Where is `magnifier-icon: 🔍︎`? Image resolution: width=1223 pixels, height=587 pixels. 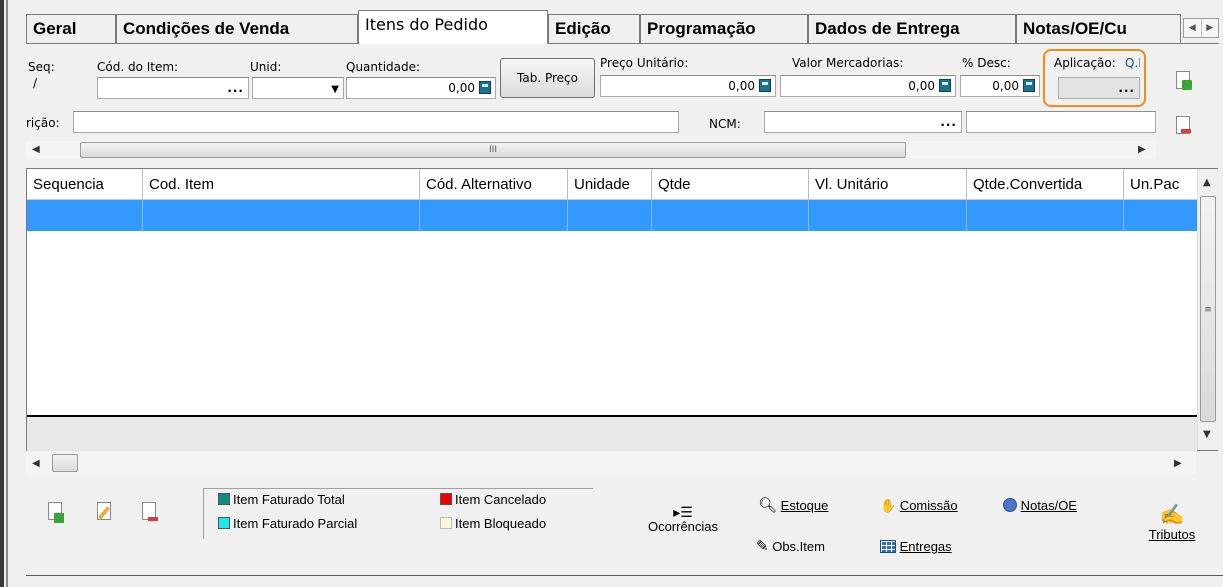
magnifier-icon: 🔍︎ is located at coordinates (768, 505).